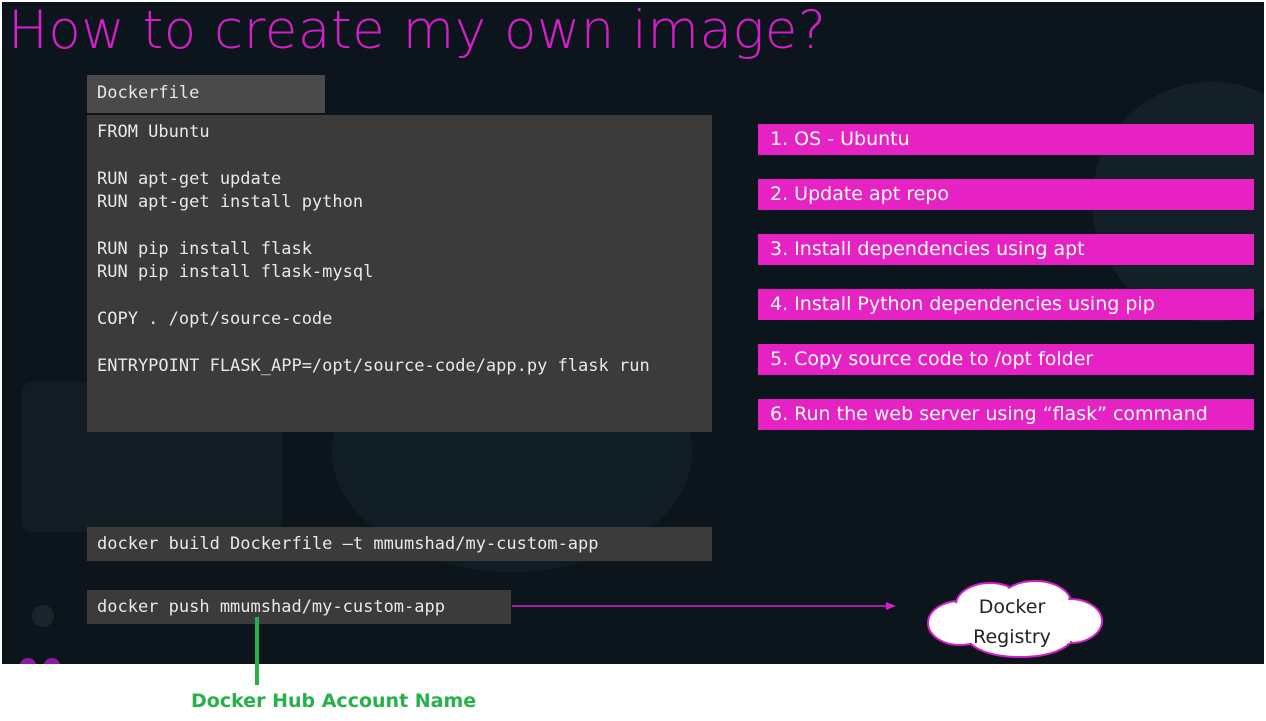 The width and height of the screenshot is (1266, 721). Describe the element at coordinates (1006, 304) in the screenshot. I see `step-install-pip: 4. Install Python dependencies using pip` at that location.